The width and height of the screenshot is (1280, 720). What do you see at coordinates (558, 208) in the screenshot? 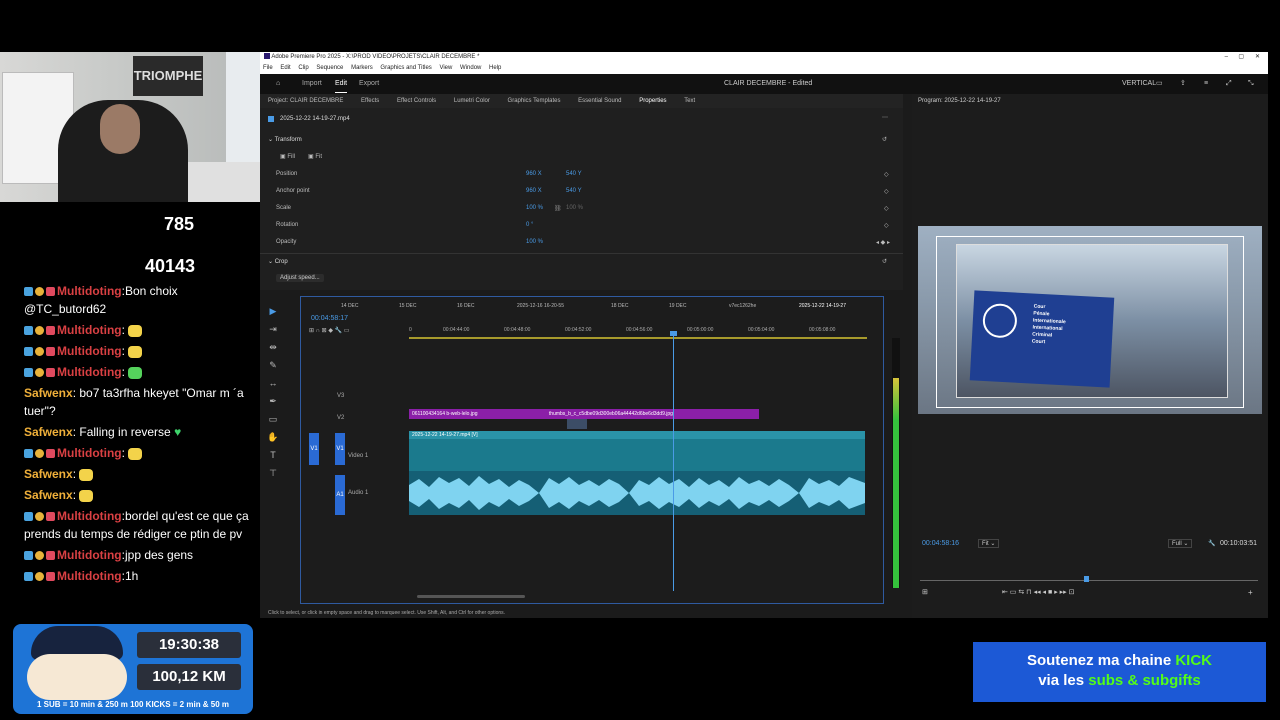
I see `link-icon: ⛓` at bounding box center [558, 208].